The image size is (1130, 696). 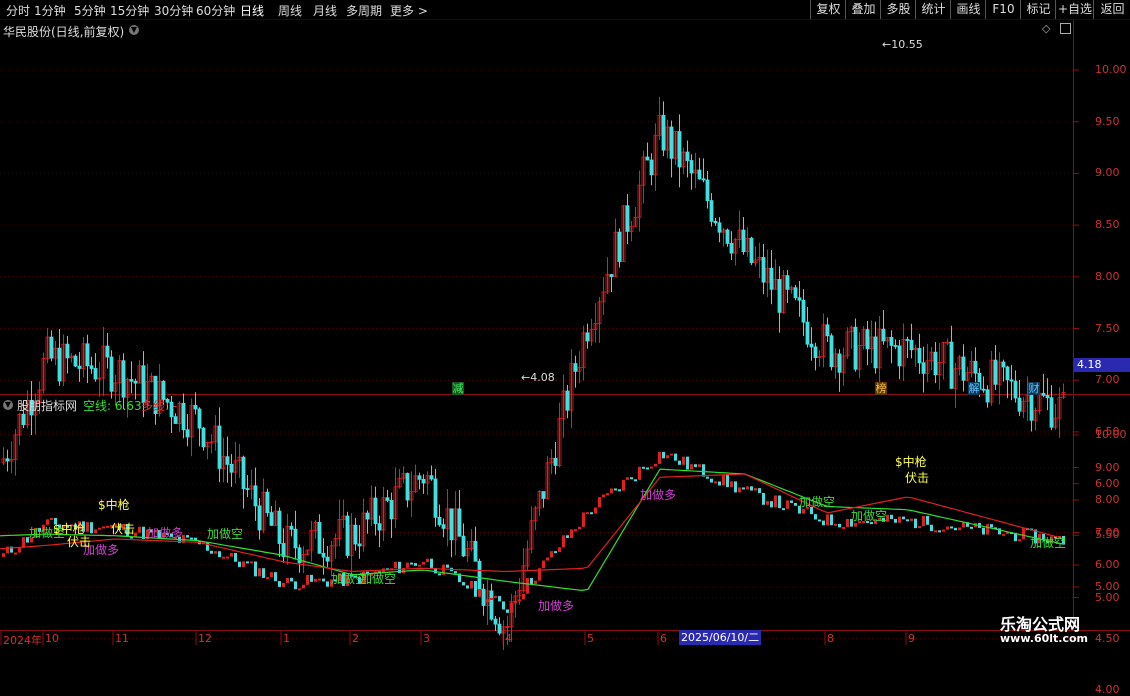 I want to click on period-tab: 日线, so click(x=252, y=10).